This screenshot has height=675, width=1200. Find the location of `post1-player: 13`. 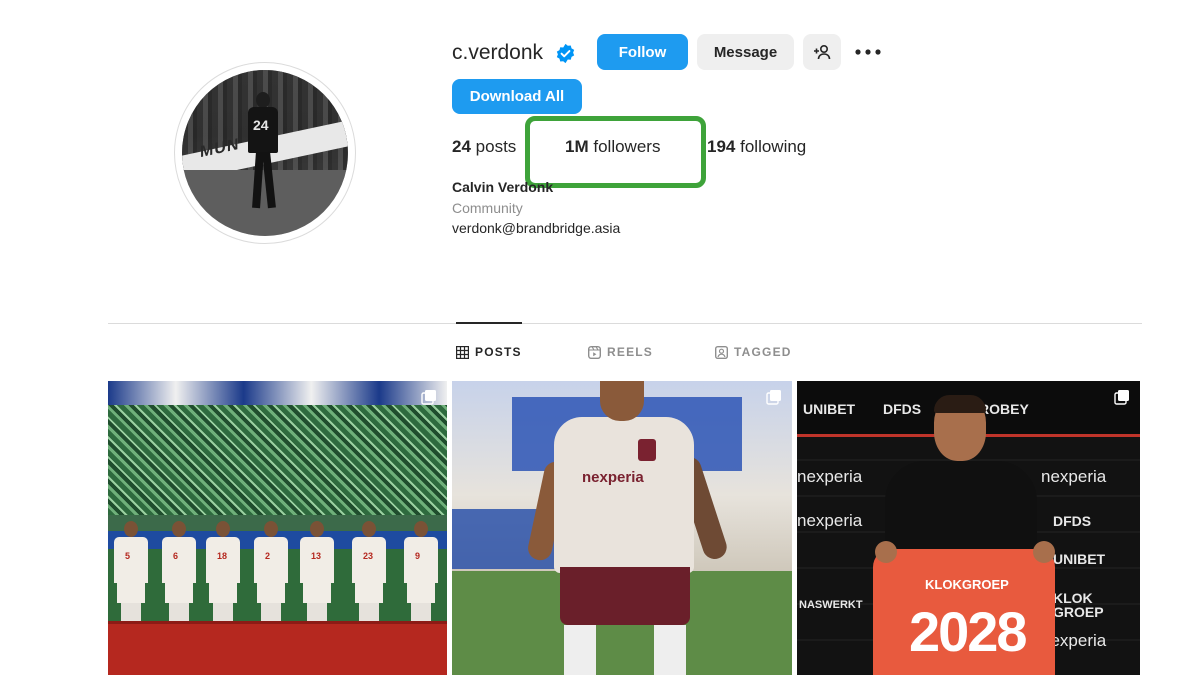

post1-player: 13 is located at coordinates (317, 576).